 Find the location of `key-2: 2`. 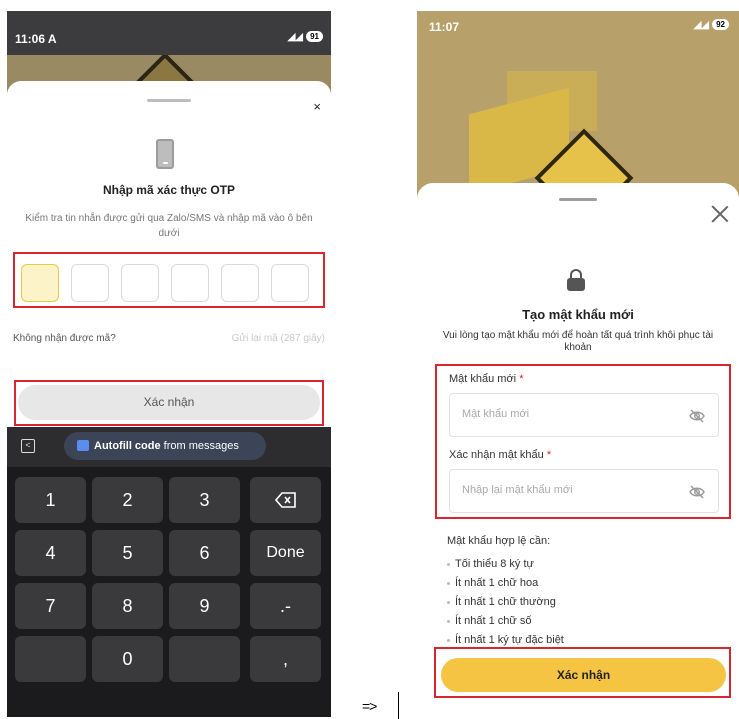

key-2: 2 is located at coordinates (127, 500).